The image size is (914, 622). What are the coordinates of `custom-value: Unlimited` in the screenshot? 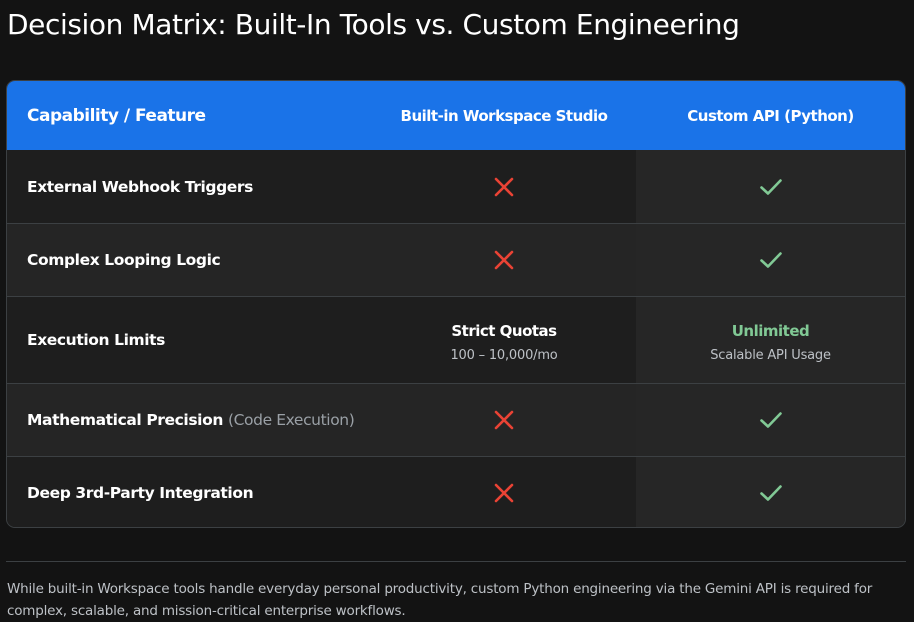 It's located at (770, 330).